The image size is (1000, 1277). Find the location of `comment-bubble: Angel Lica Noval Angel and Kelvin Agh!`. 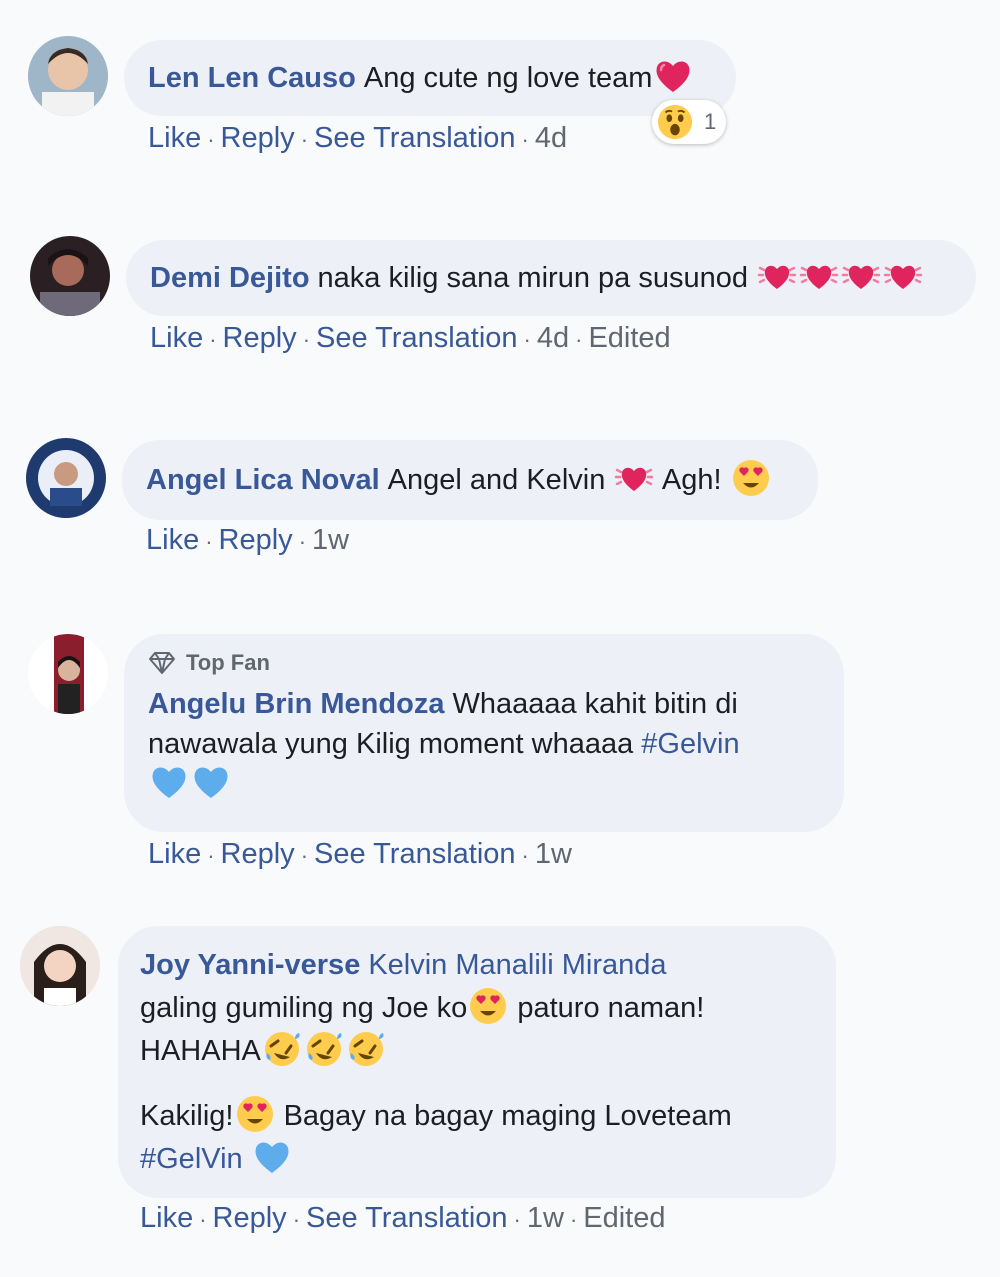

comment-bubble: Angel Lica Noval Angel and Kelvin Agh! is located at coordinates (470, 480).